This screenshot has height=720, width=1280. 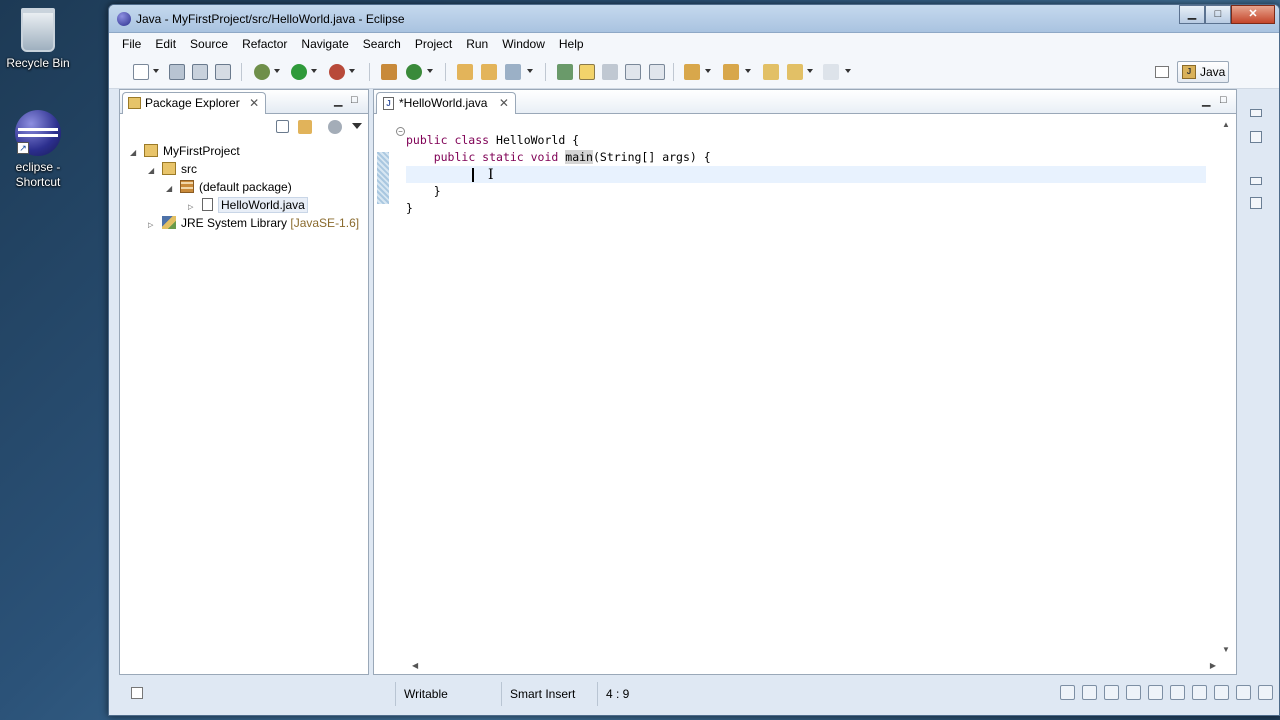 I want to click on tree-item-project: ◢ MyFirstProject, so click(x=185, y=151).